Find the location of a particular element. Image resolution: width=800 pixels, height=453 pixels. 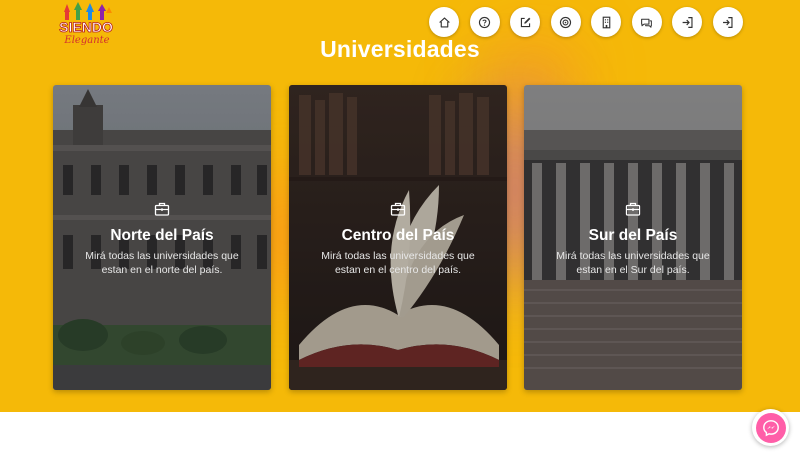

messenger-icon is located at coordinates (770, 427).